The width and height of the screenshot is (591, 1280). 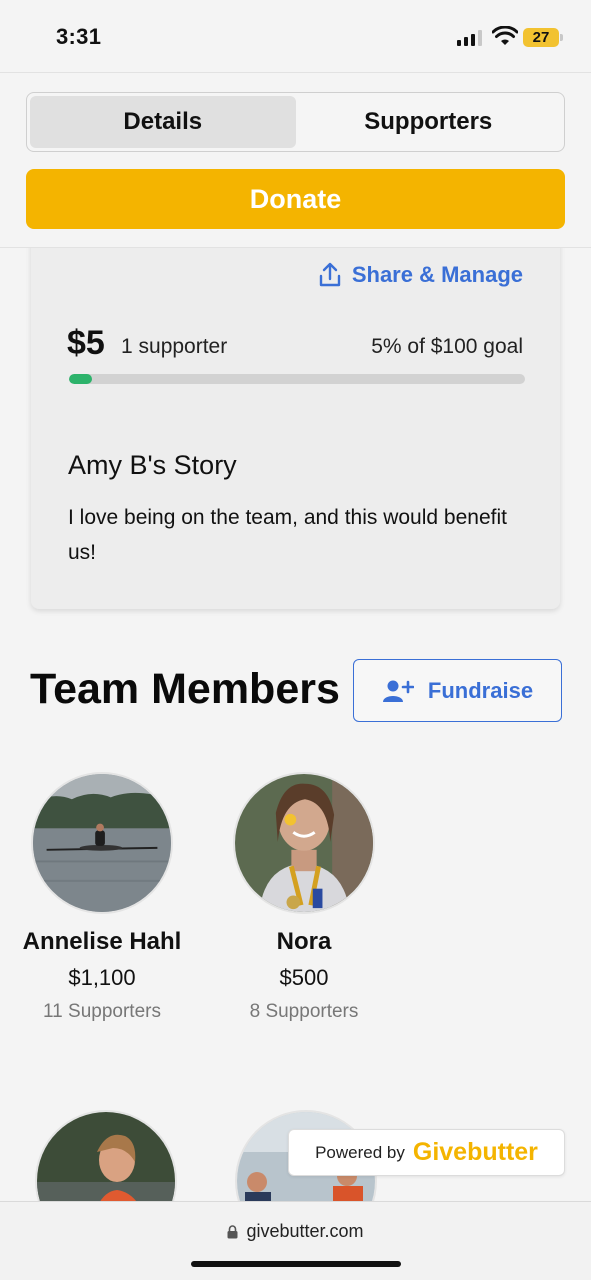 I want to click on home-indicator, so click(x=296, y=1264).